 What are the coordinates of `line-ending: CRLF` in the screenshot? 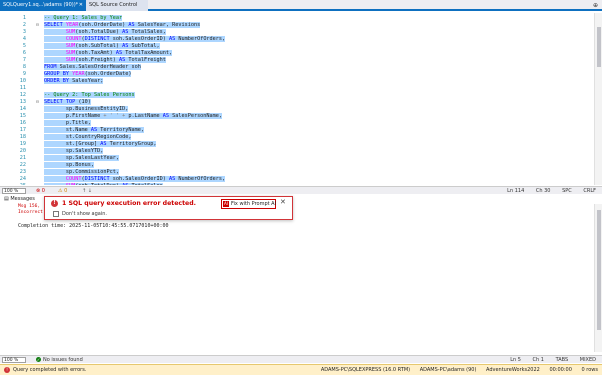 It's located at (589, 191).